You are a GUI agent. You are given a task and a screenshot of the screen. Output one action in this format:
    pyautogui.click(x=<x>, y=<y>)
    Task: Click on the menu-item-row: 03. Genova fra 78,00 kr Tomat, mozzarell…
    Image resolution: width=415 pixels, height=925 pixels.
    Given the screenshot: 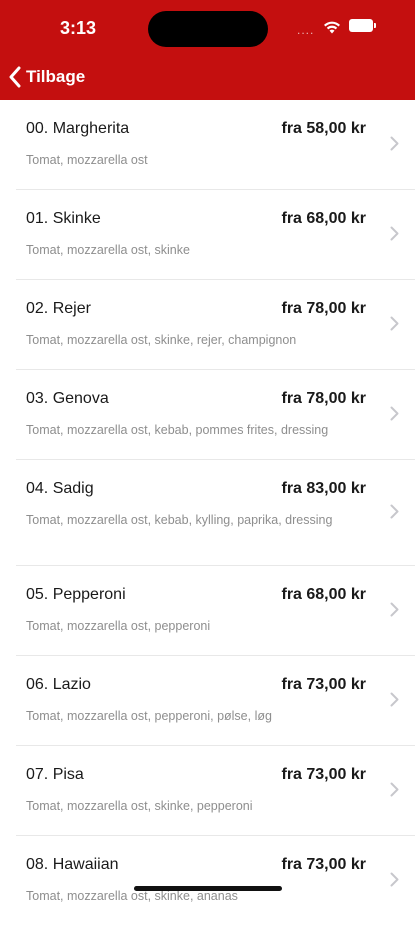 What is the action you would take?
    pyautogui.click(x=215, y=415)
    